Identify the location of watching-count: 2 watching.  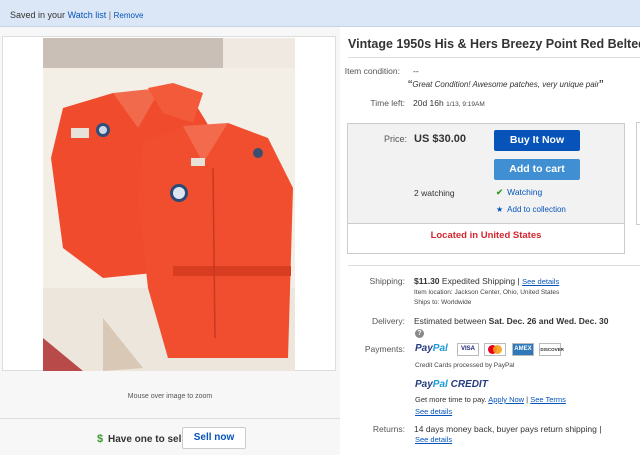
(434, 193).